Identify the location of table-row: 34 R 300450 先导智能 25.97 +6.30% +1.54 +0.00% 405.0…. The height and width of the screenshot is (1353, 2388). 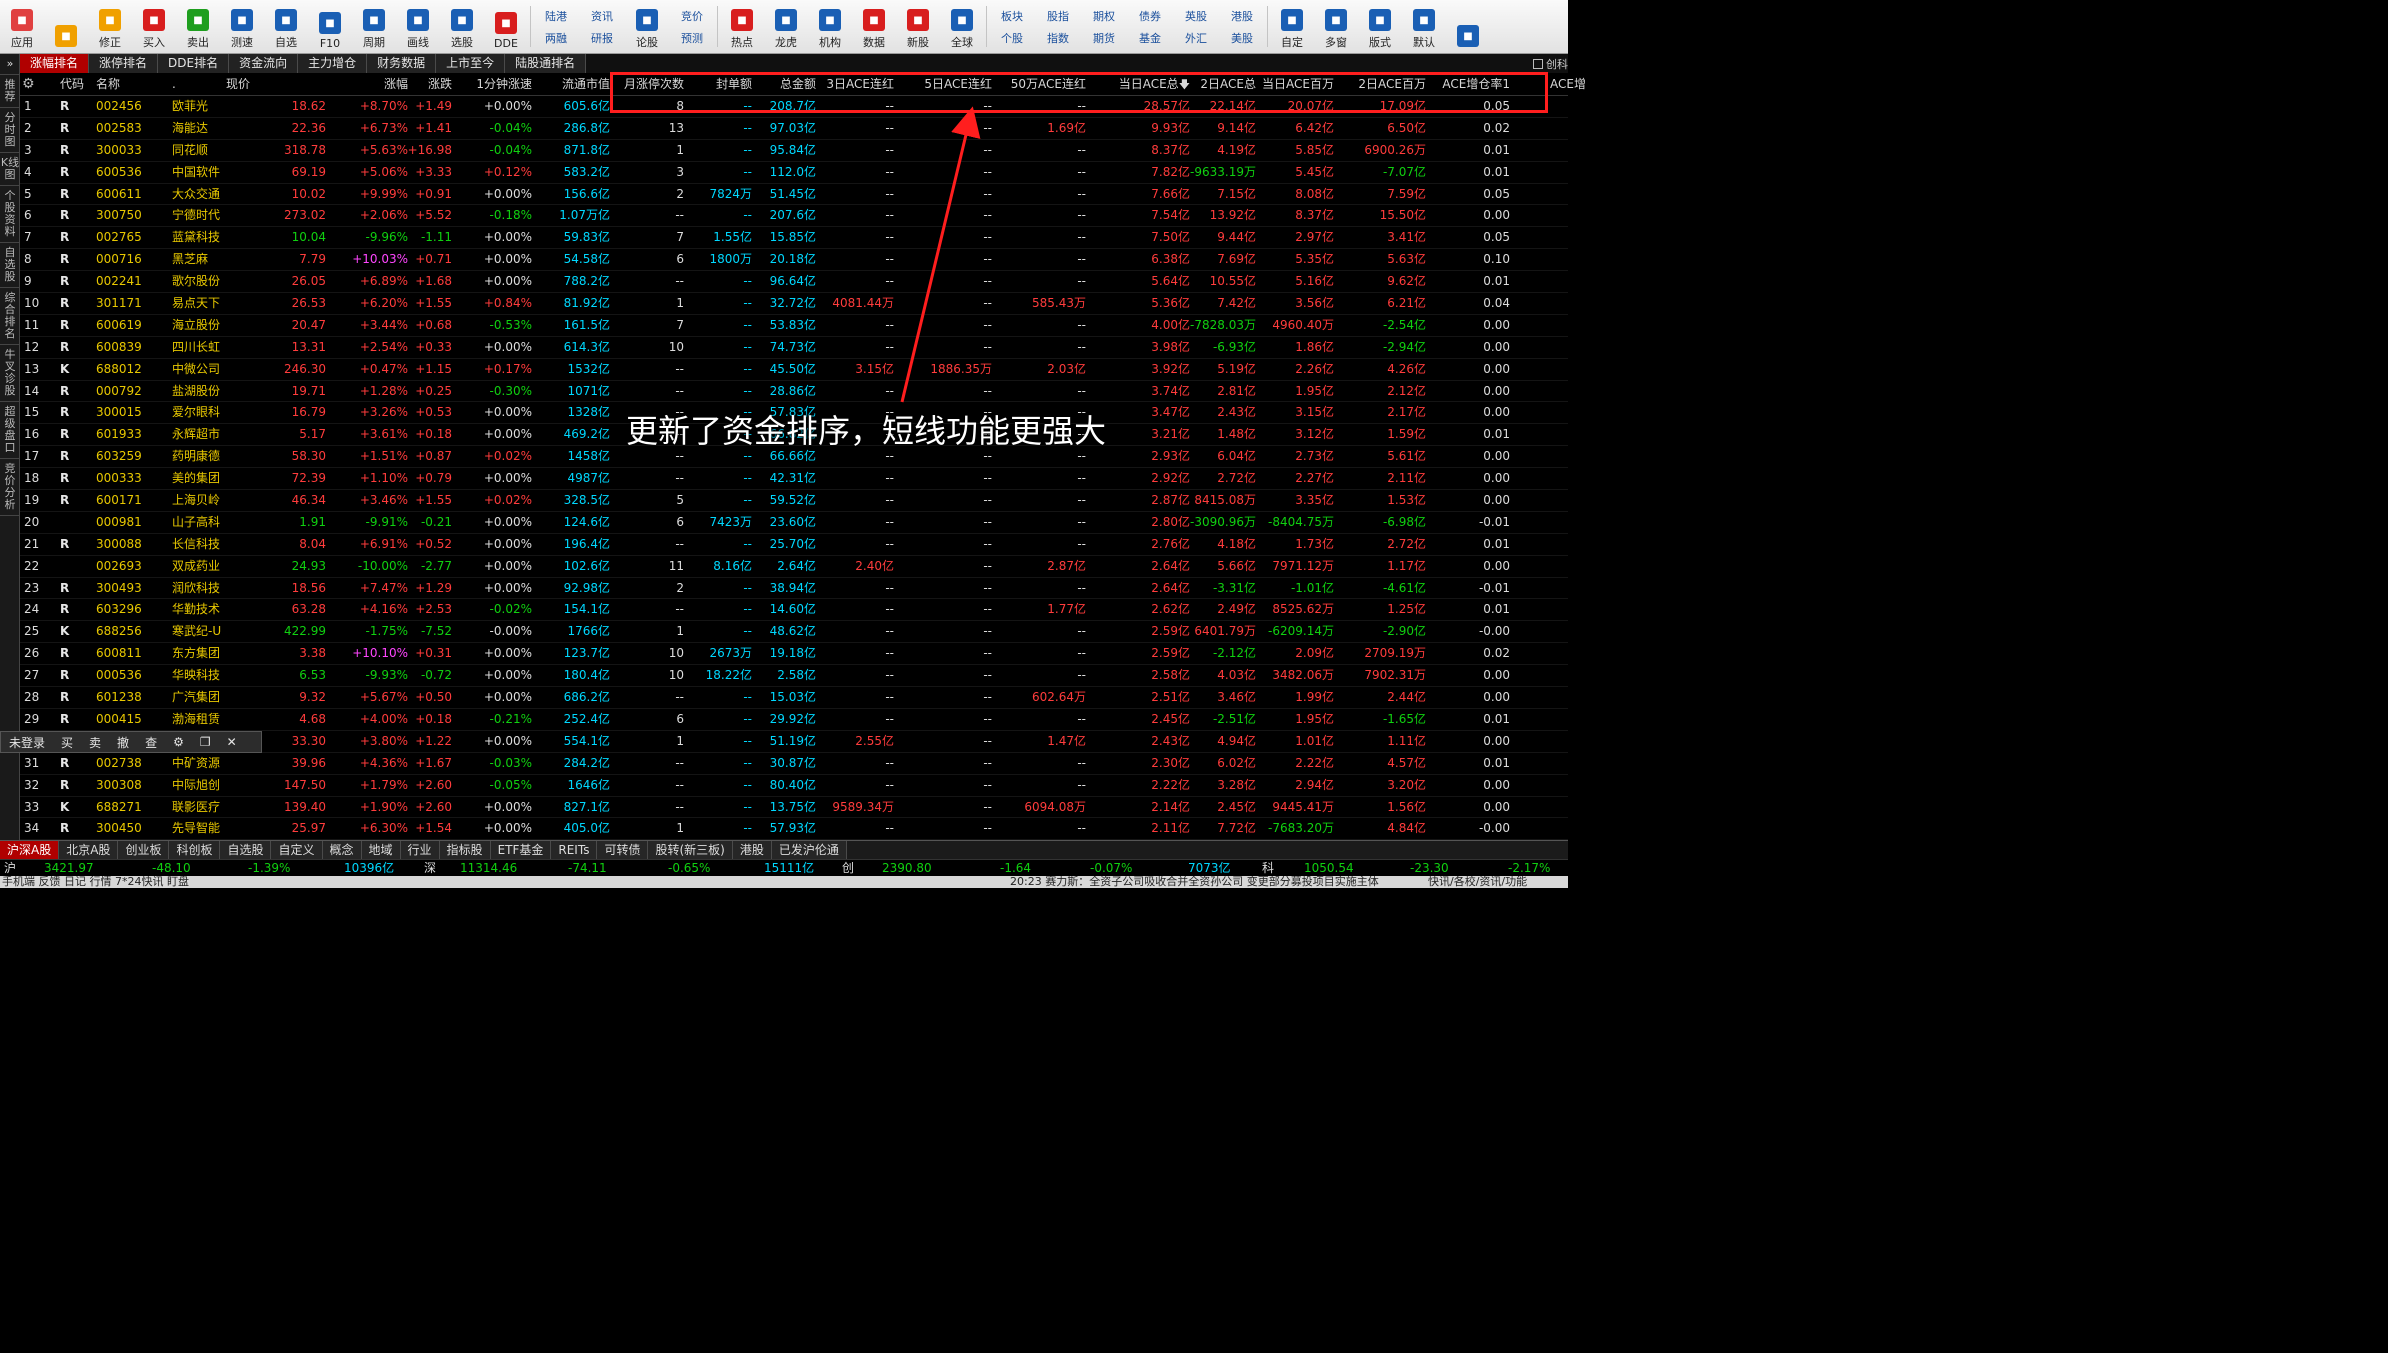
(794, 829).